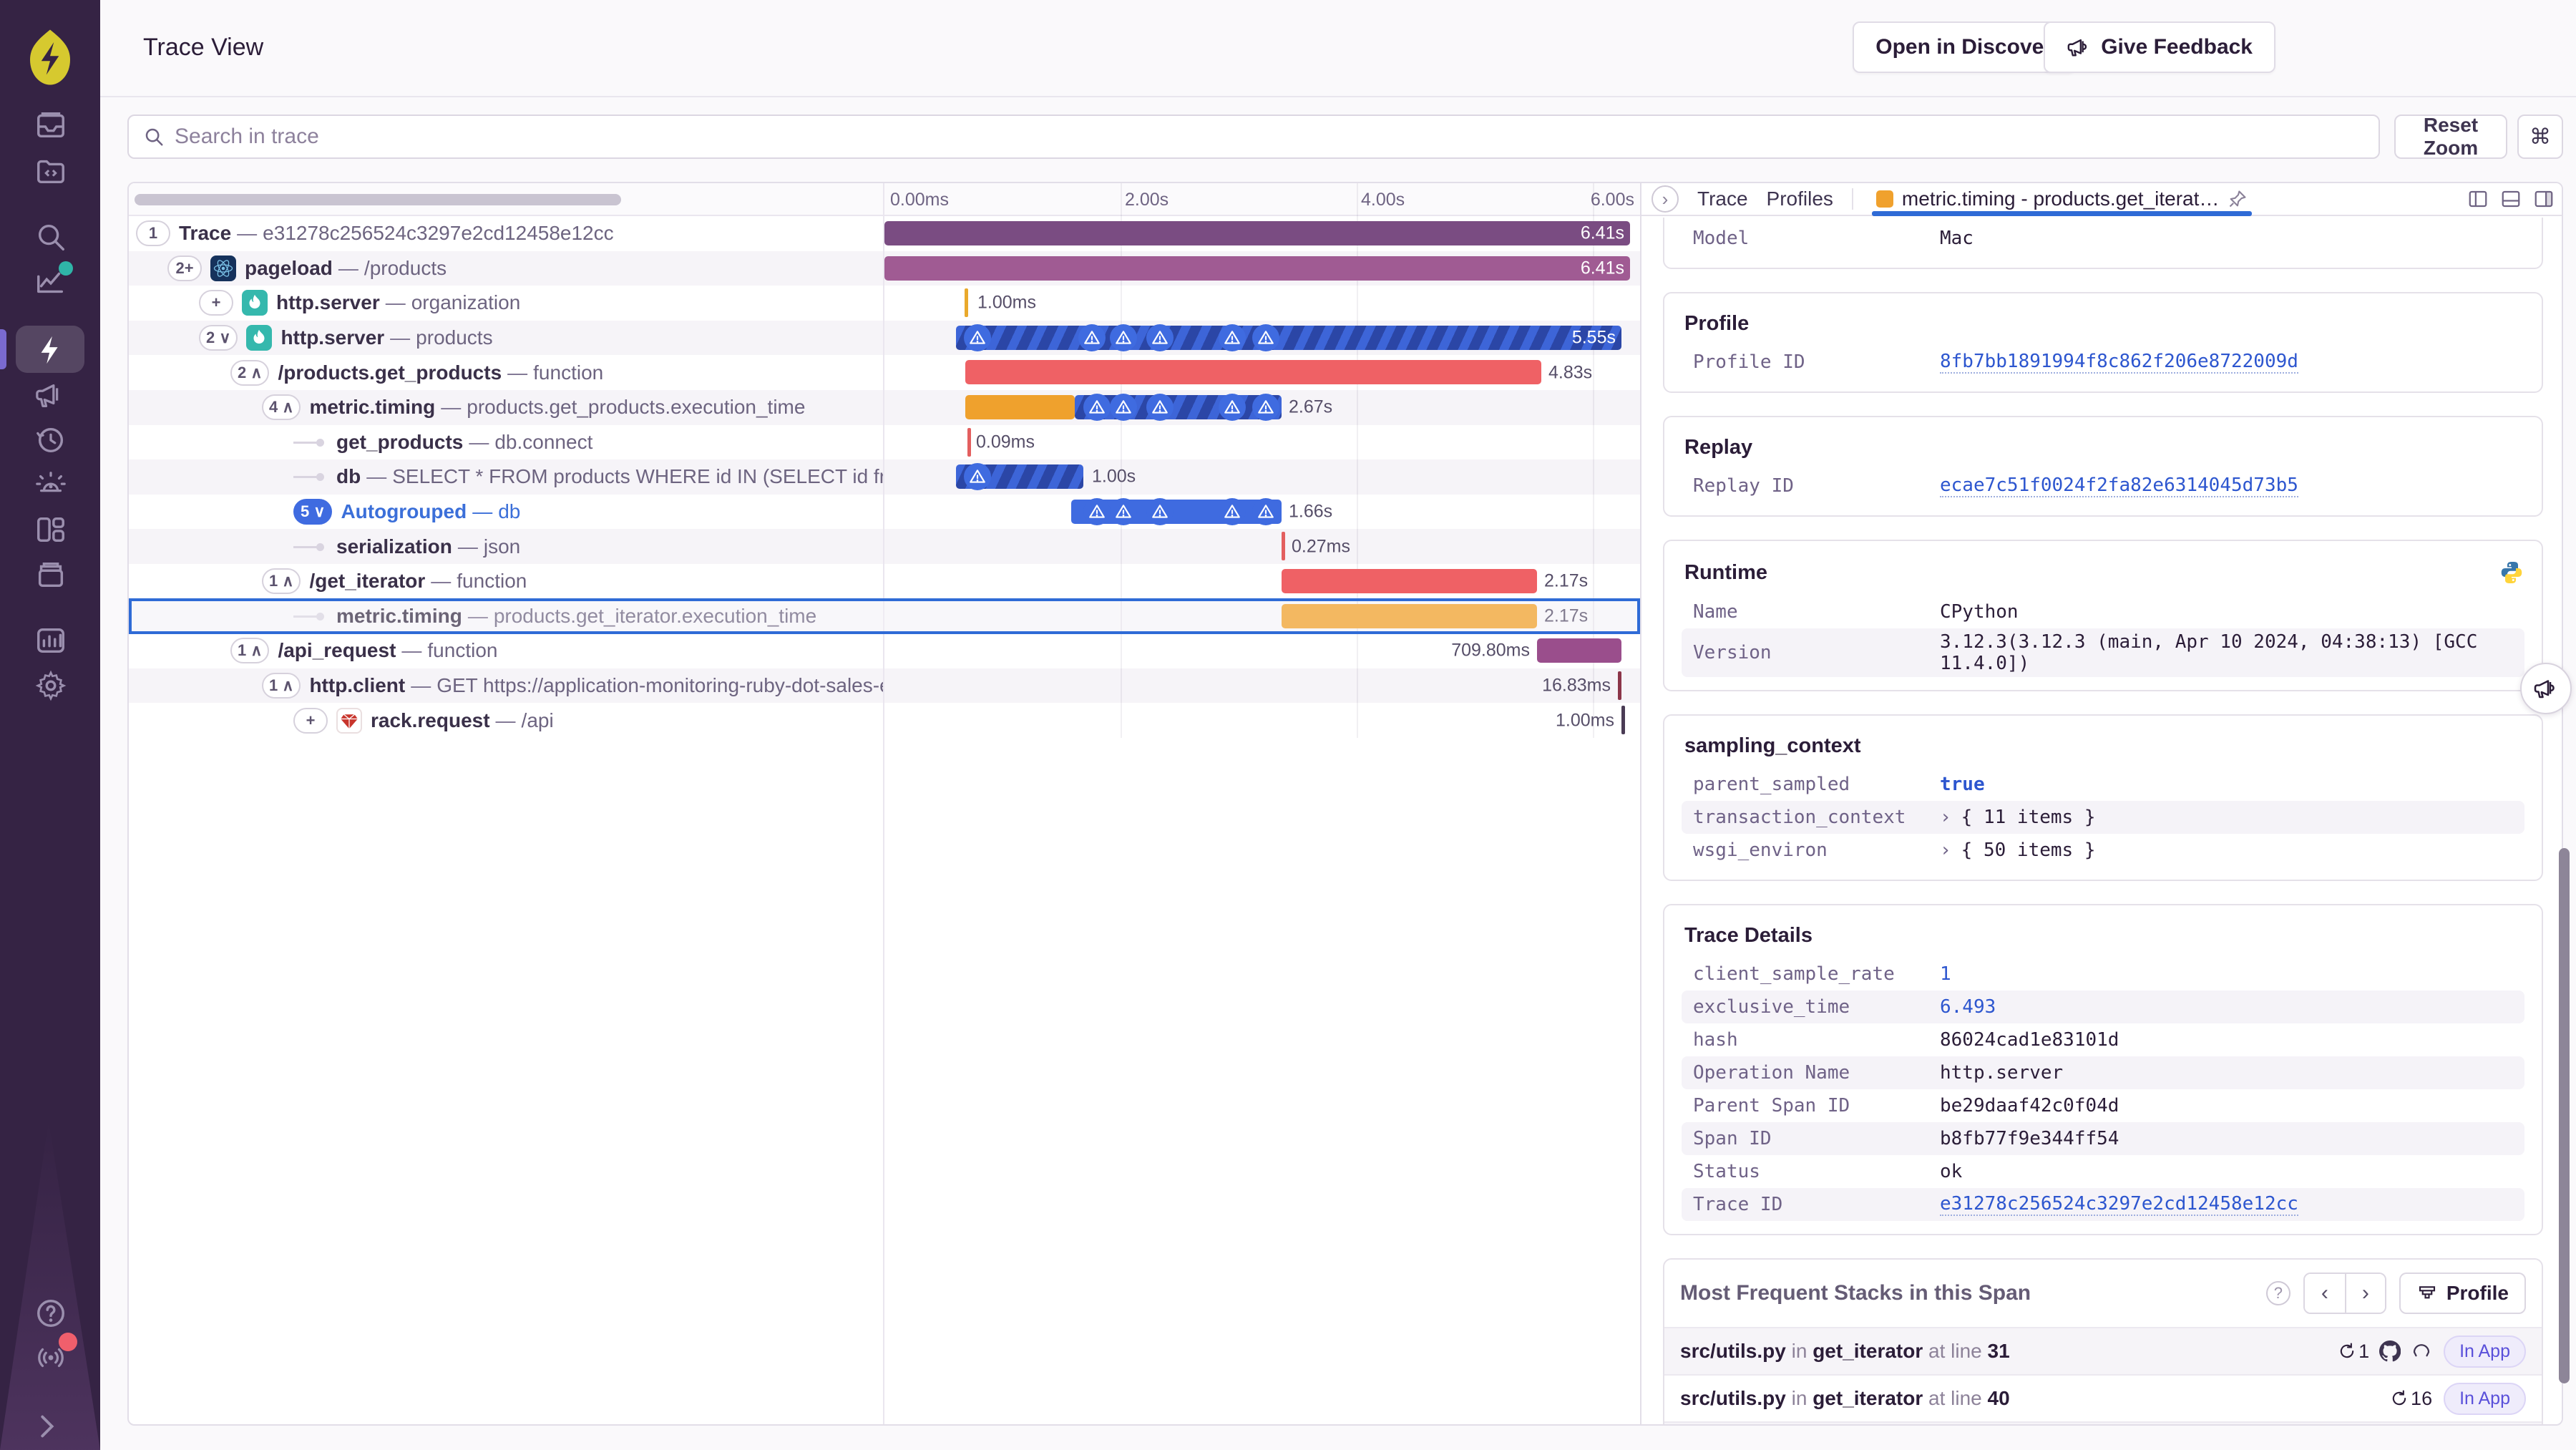 The height and width of the screenshot is (1450, 2576). I want to click on tree-row: + http.server — organization, so click(506, 303).